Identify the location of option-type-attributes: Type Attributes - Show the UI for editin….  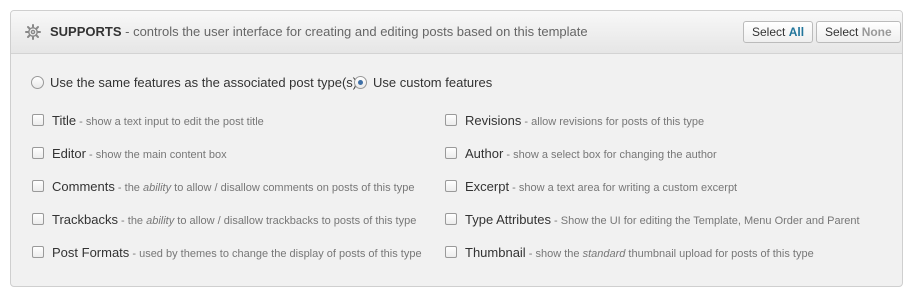
(652, 220).